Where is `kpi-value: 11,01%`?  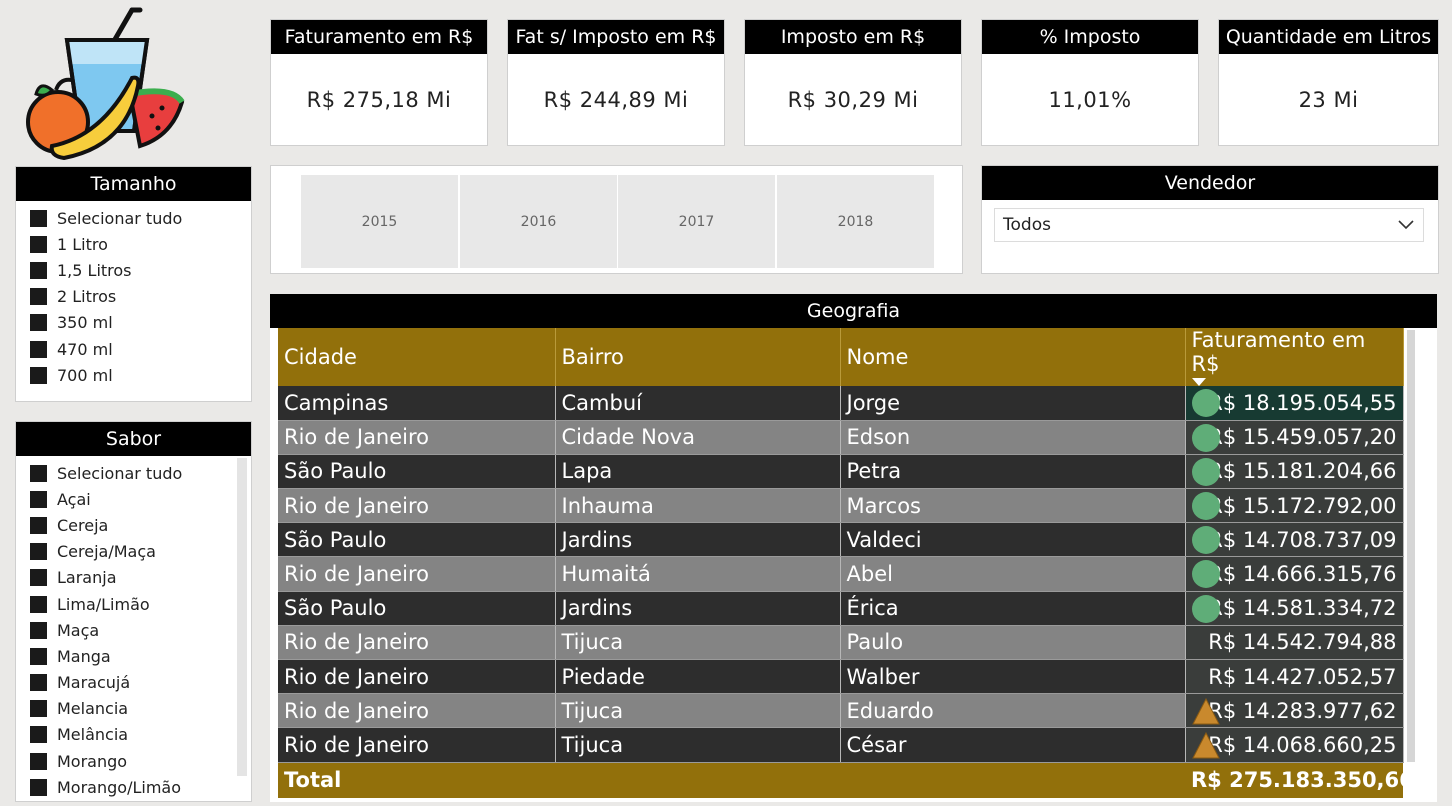
kpi-value: 11,01% is located at coordinates (1090, 100).